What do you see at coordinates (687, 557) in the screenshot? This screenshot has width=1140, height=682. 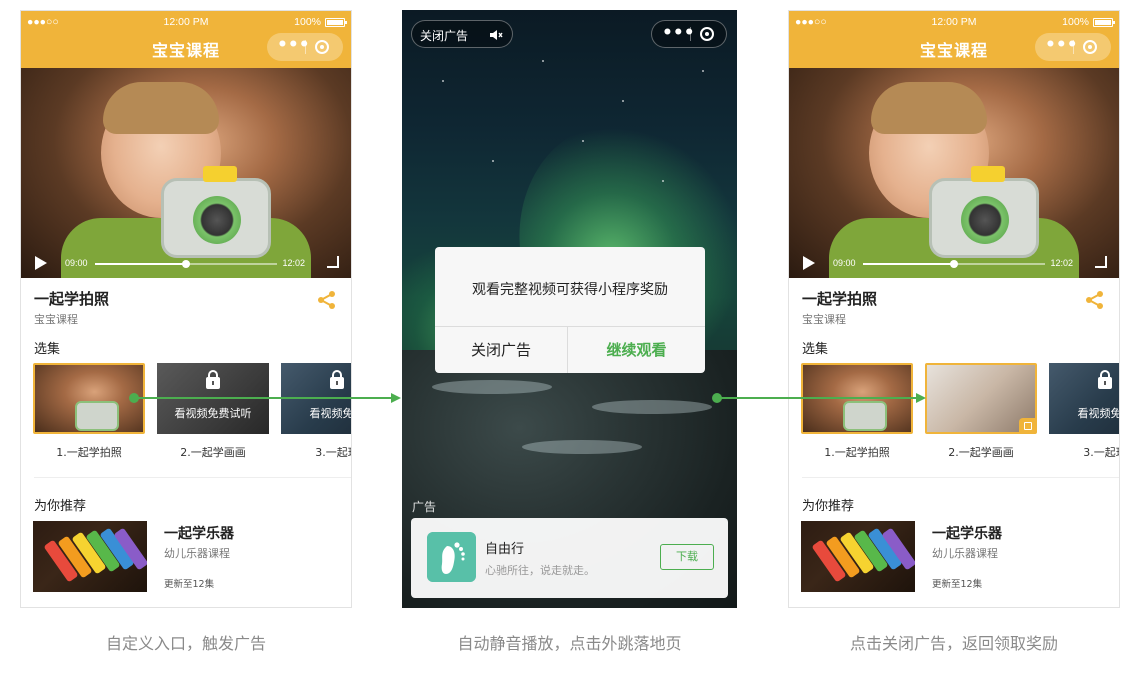 I see `download-button: 下载` at bounding box center [687, 557].